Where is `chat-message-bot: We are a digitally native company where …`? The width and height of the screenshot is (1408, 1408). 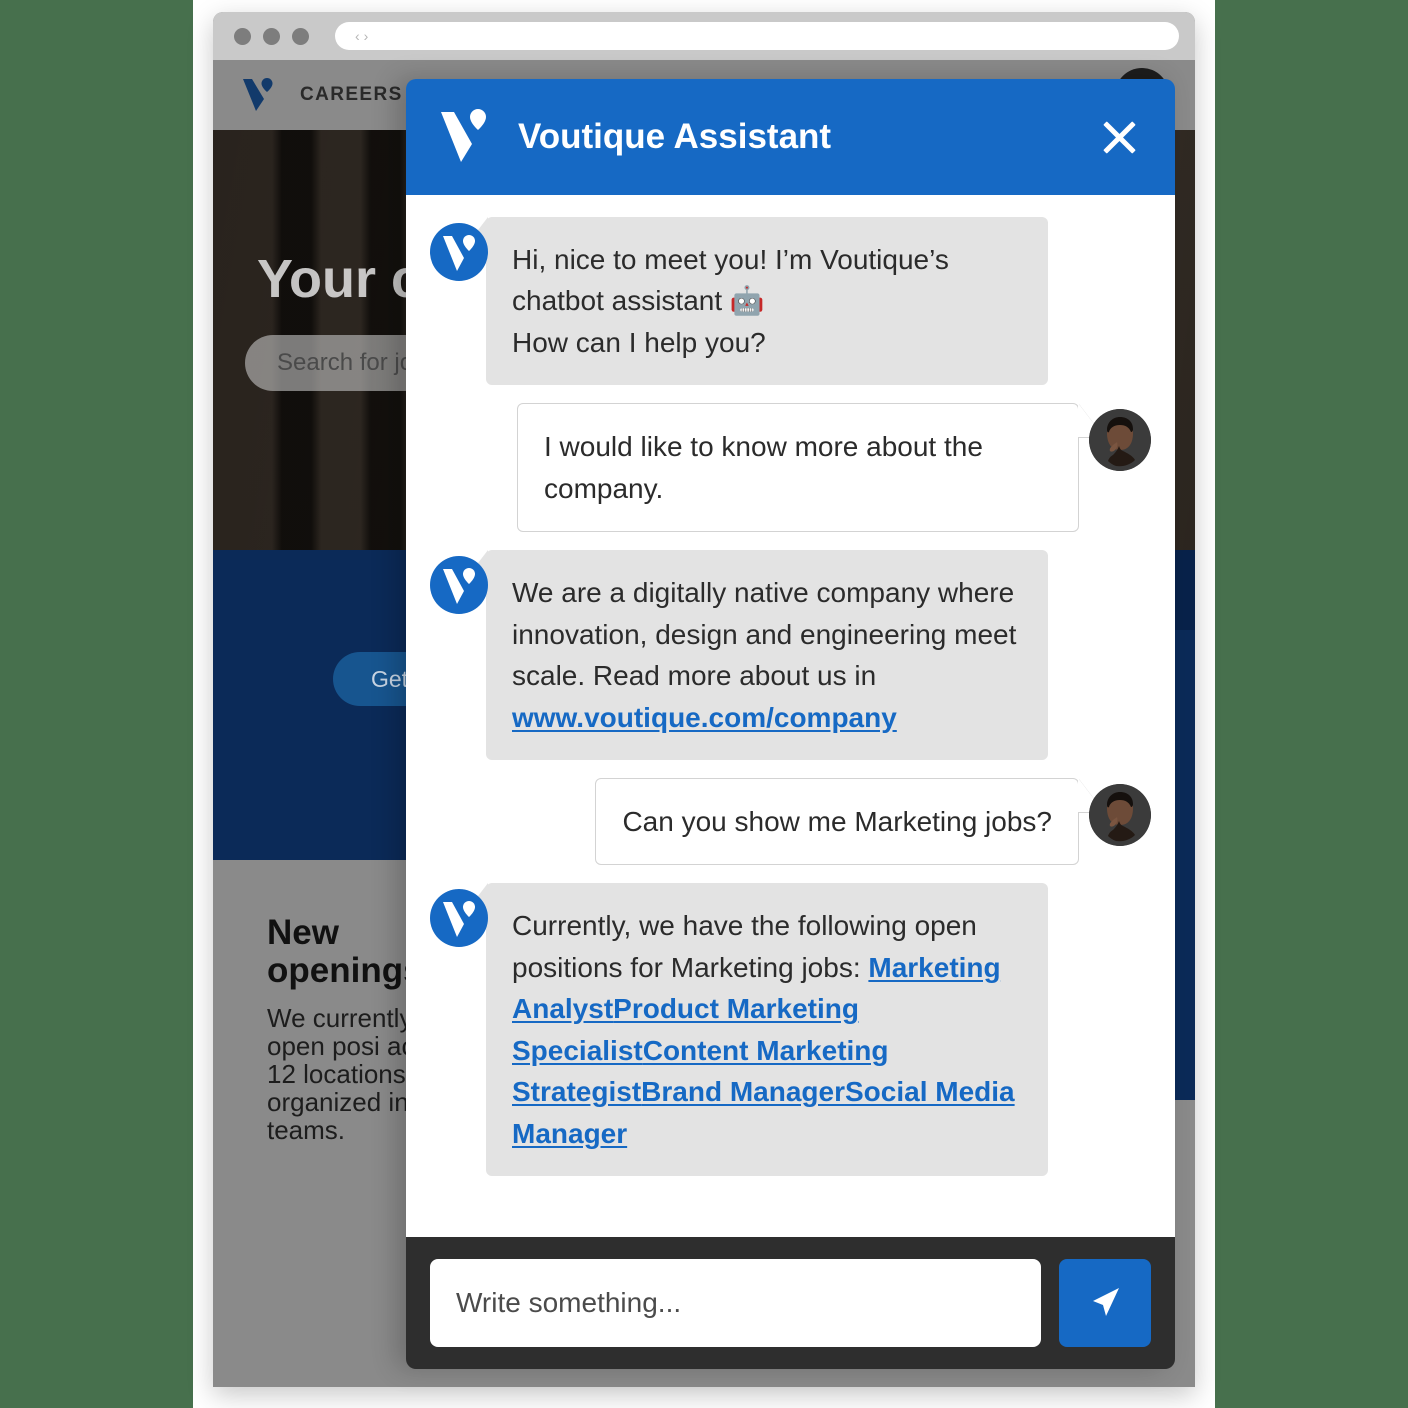 chat-message-bot: We are a digitally native company where … is located at coordinates (790, 655).